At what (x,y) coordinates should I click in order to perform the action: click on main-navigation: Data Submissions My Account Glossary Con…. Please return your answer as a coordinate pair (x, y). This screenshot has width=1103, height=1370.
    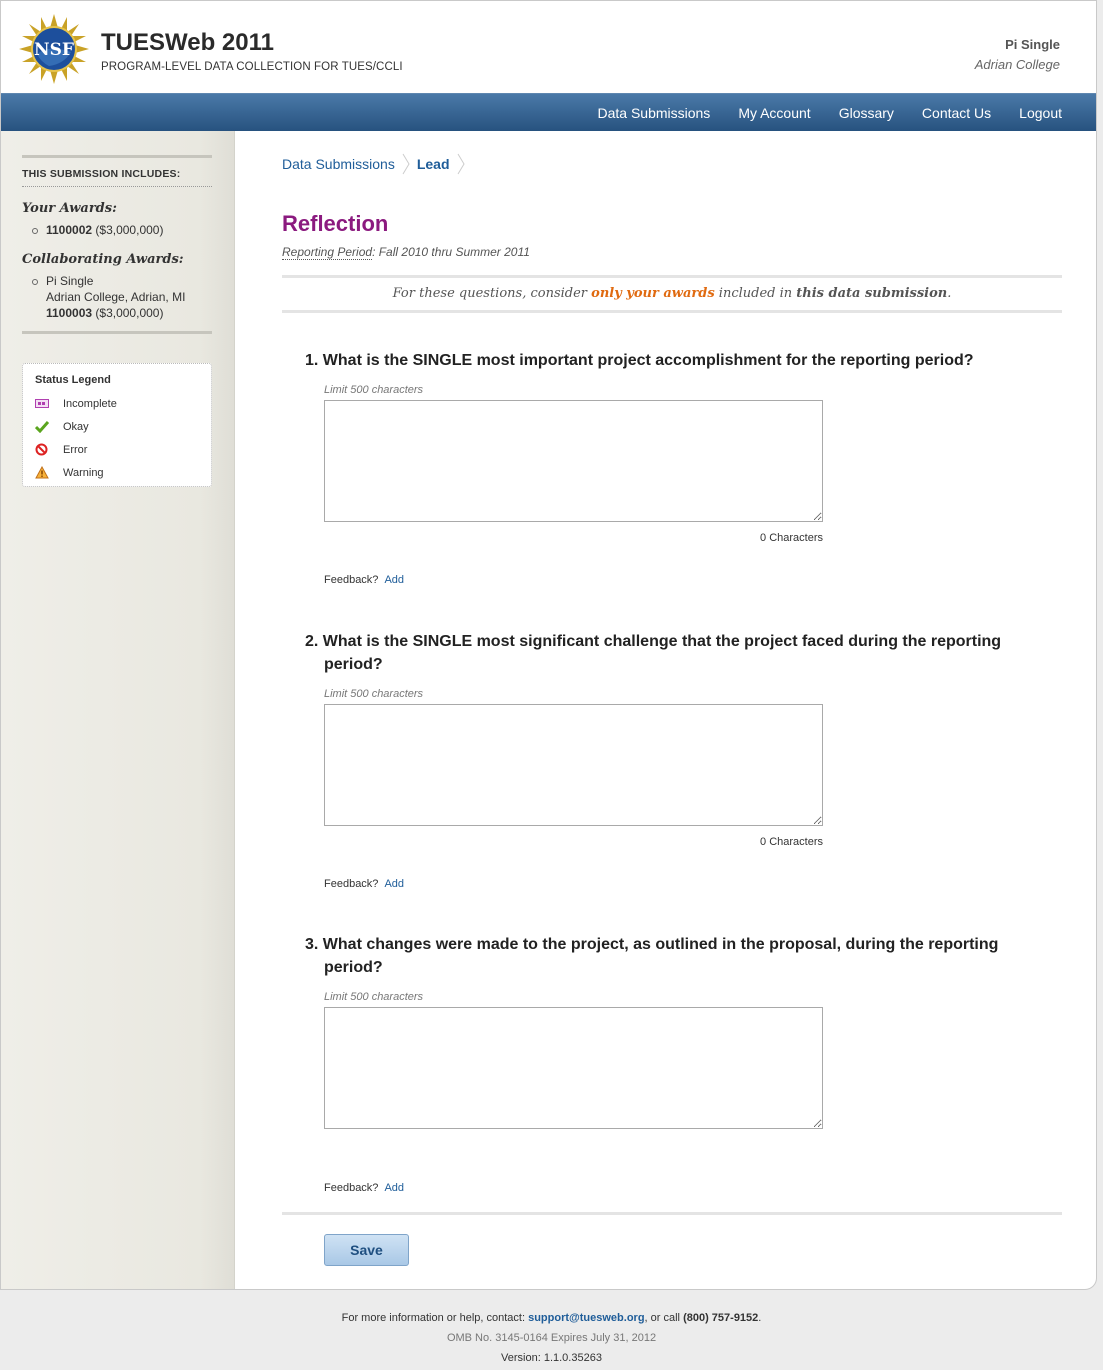
    Looking at the image, I should click on (548, 112).